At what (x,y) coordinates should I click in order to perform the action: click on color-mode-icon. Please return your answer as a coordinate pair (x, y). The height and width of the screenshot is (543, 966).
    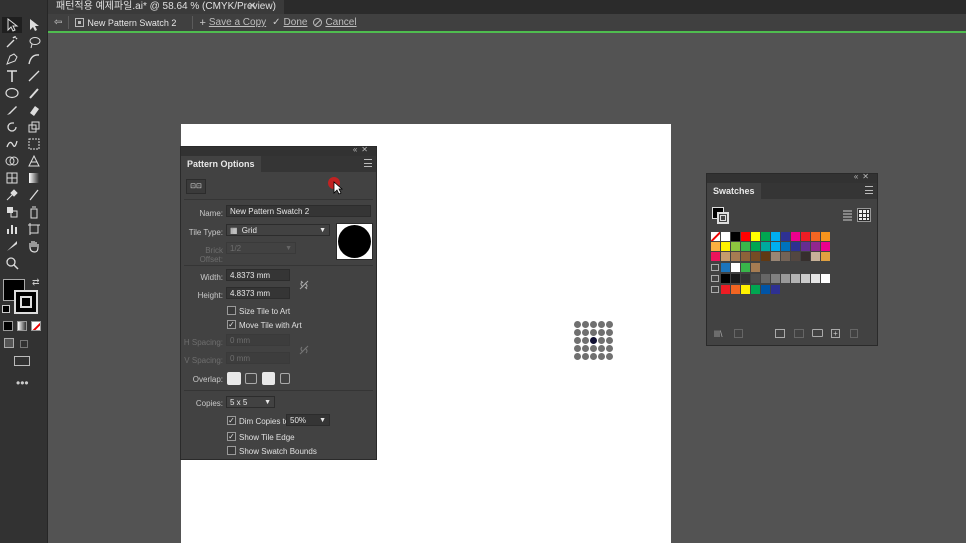
    Looking at the image, I should click on (8, 326).